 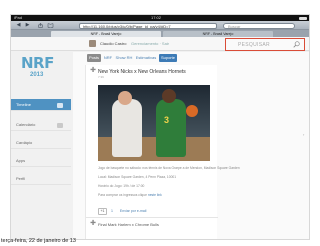 I want to click on forward-button: ▶, so click(x=27, y=25).